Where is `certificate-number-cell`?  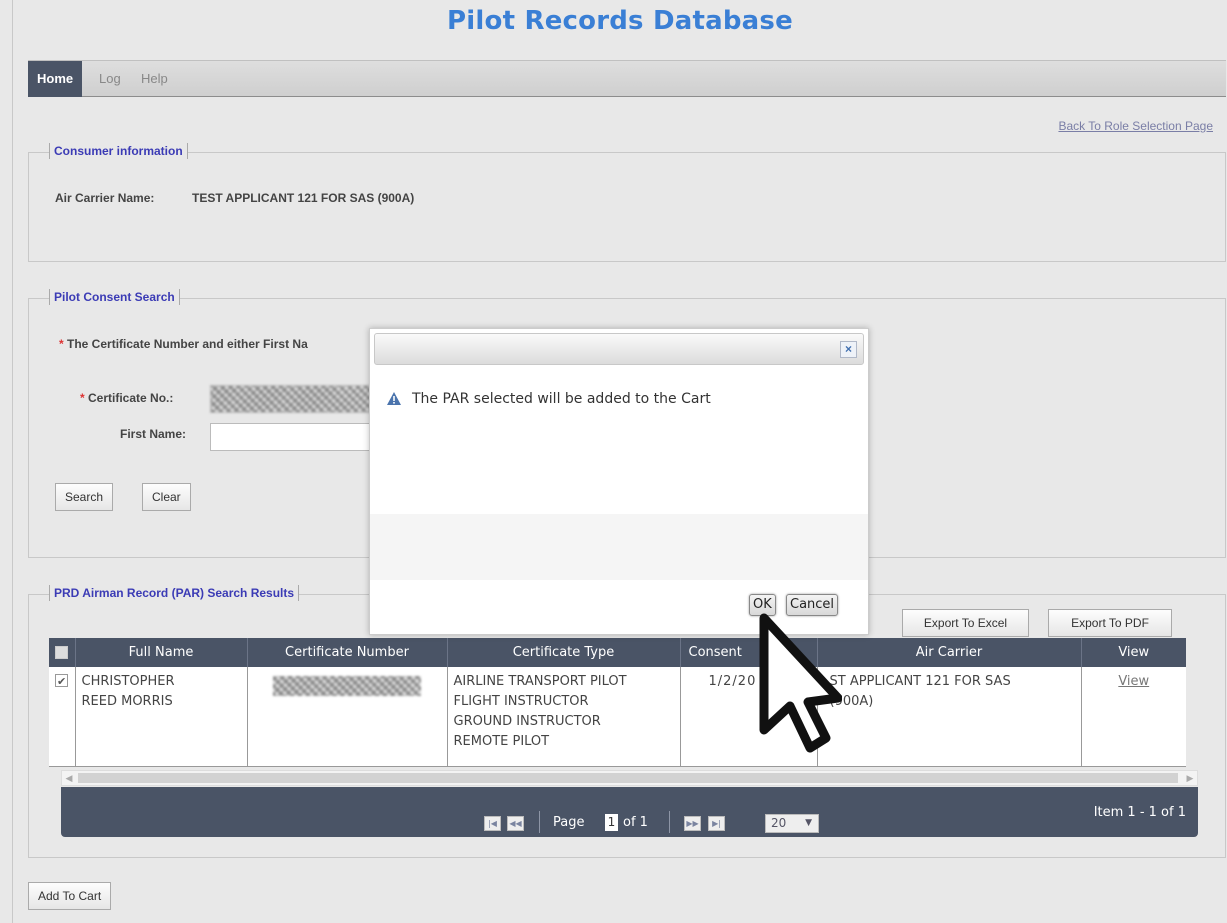
certificate-number-cell is located at coordinates (347, 717).